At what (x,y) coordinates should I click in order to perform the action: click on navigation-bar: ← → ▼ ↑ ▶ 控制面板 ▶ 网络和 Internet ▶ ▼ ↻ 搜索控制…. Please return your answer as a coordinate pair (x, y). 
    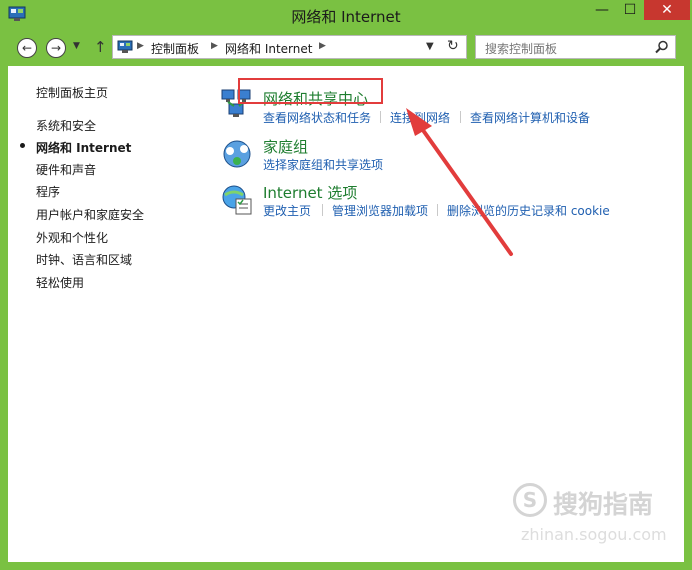
    Looking at the image, I should click on (346, 48).